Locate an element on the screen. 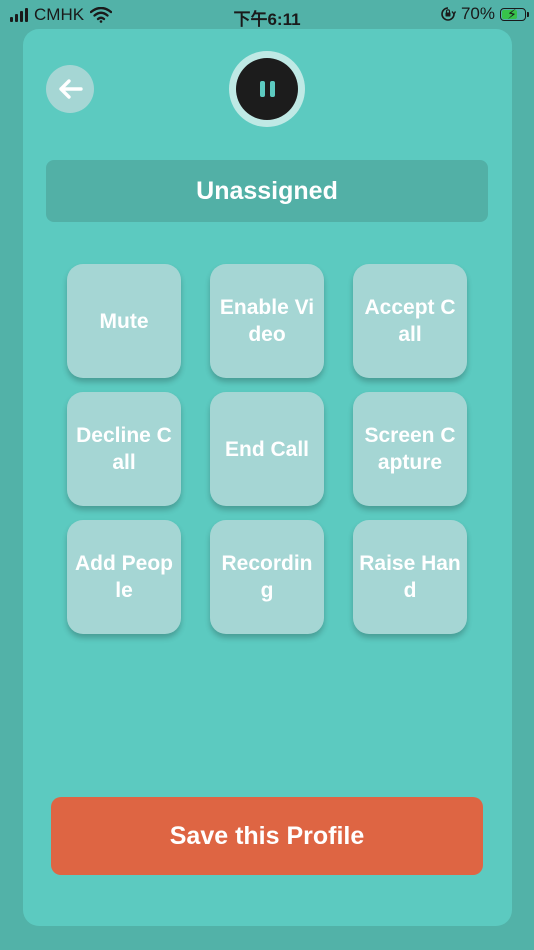 This screenshot has height=950, width=534. back-button is located at coordinates (70, 89).